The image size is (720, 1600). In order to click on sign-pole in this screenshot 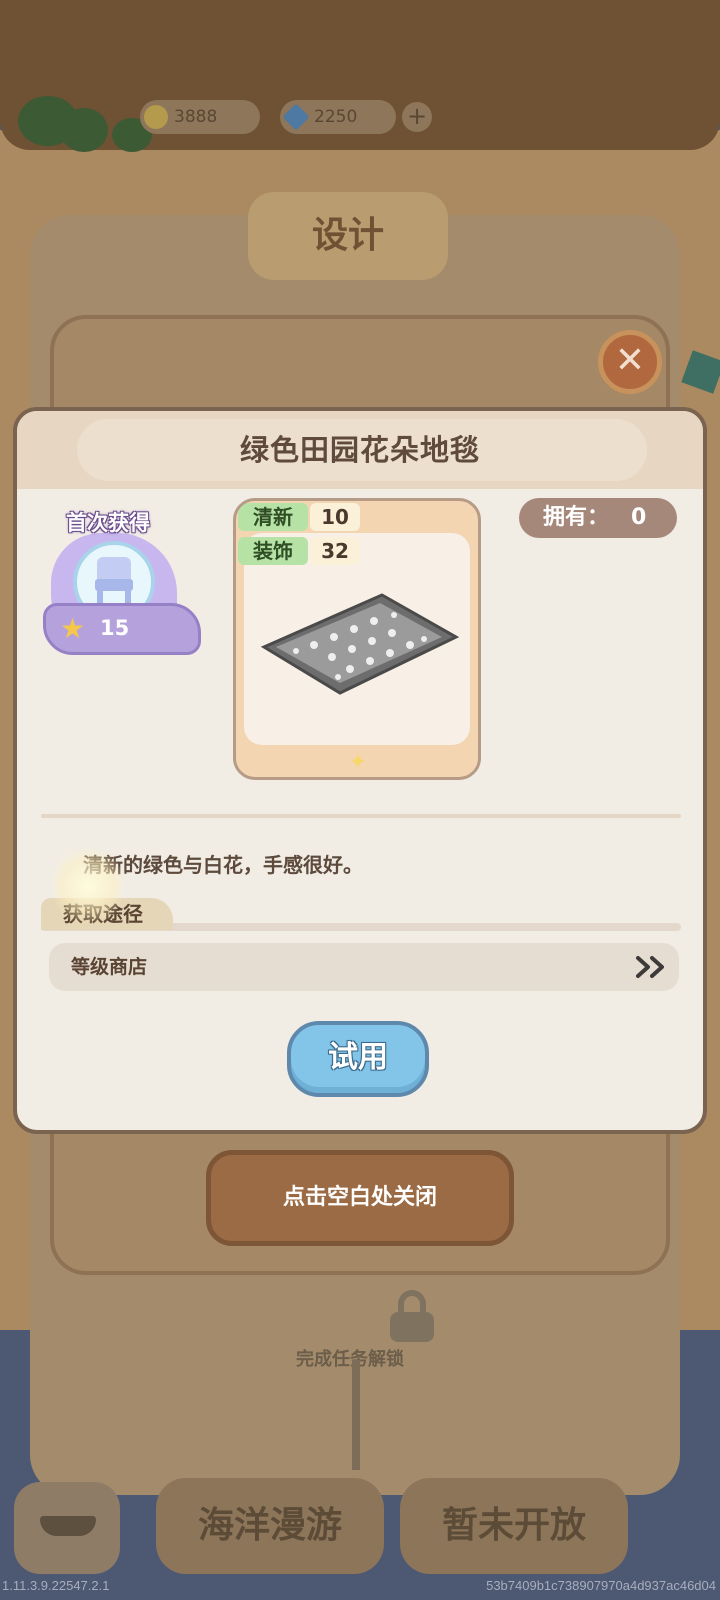, I will do `click(356, 1415)`.